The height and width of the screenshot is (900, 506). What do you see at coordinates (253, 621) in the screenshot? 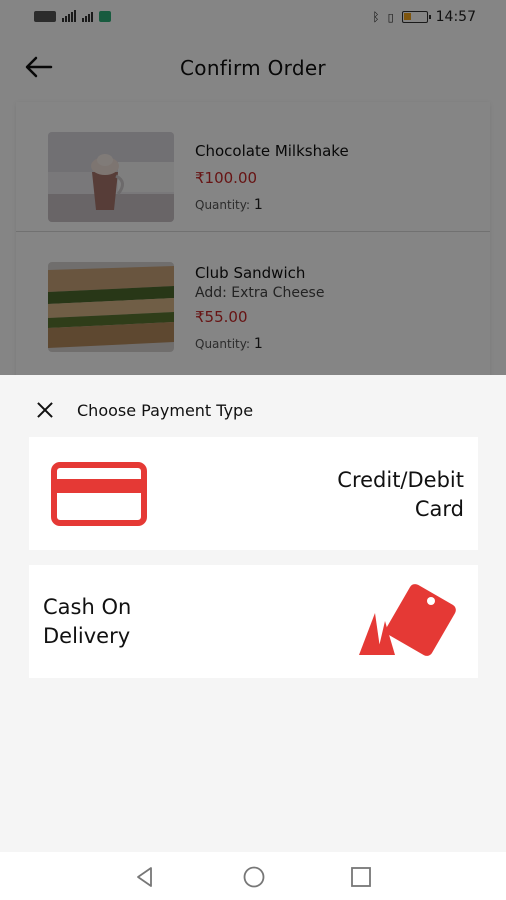
I see `cash-on-delivery-option: Cash On Delivery` at bounding box center [253, 621].